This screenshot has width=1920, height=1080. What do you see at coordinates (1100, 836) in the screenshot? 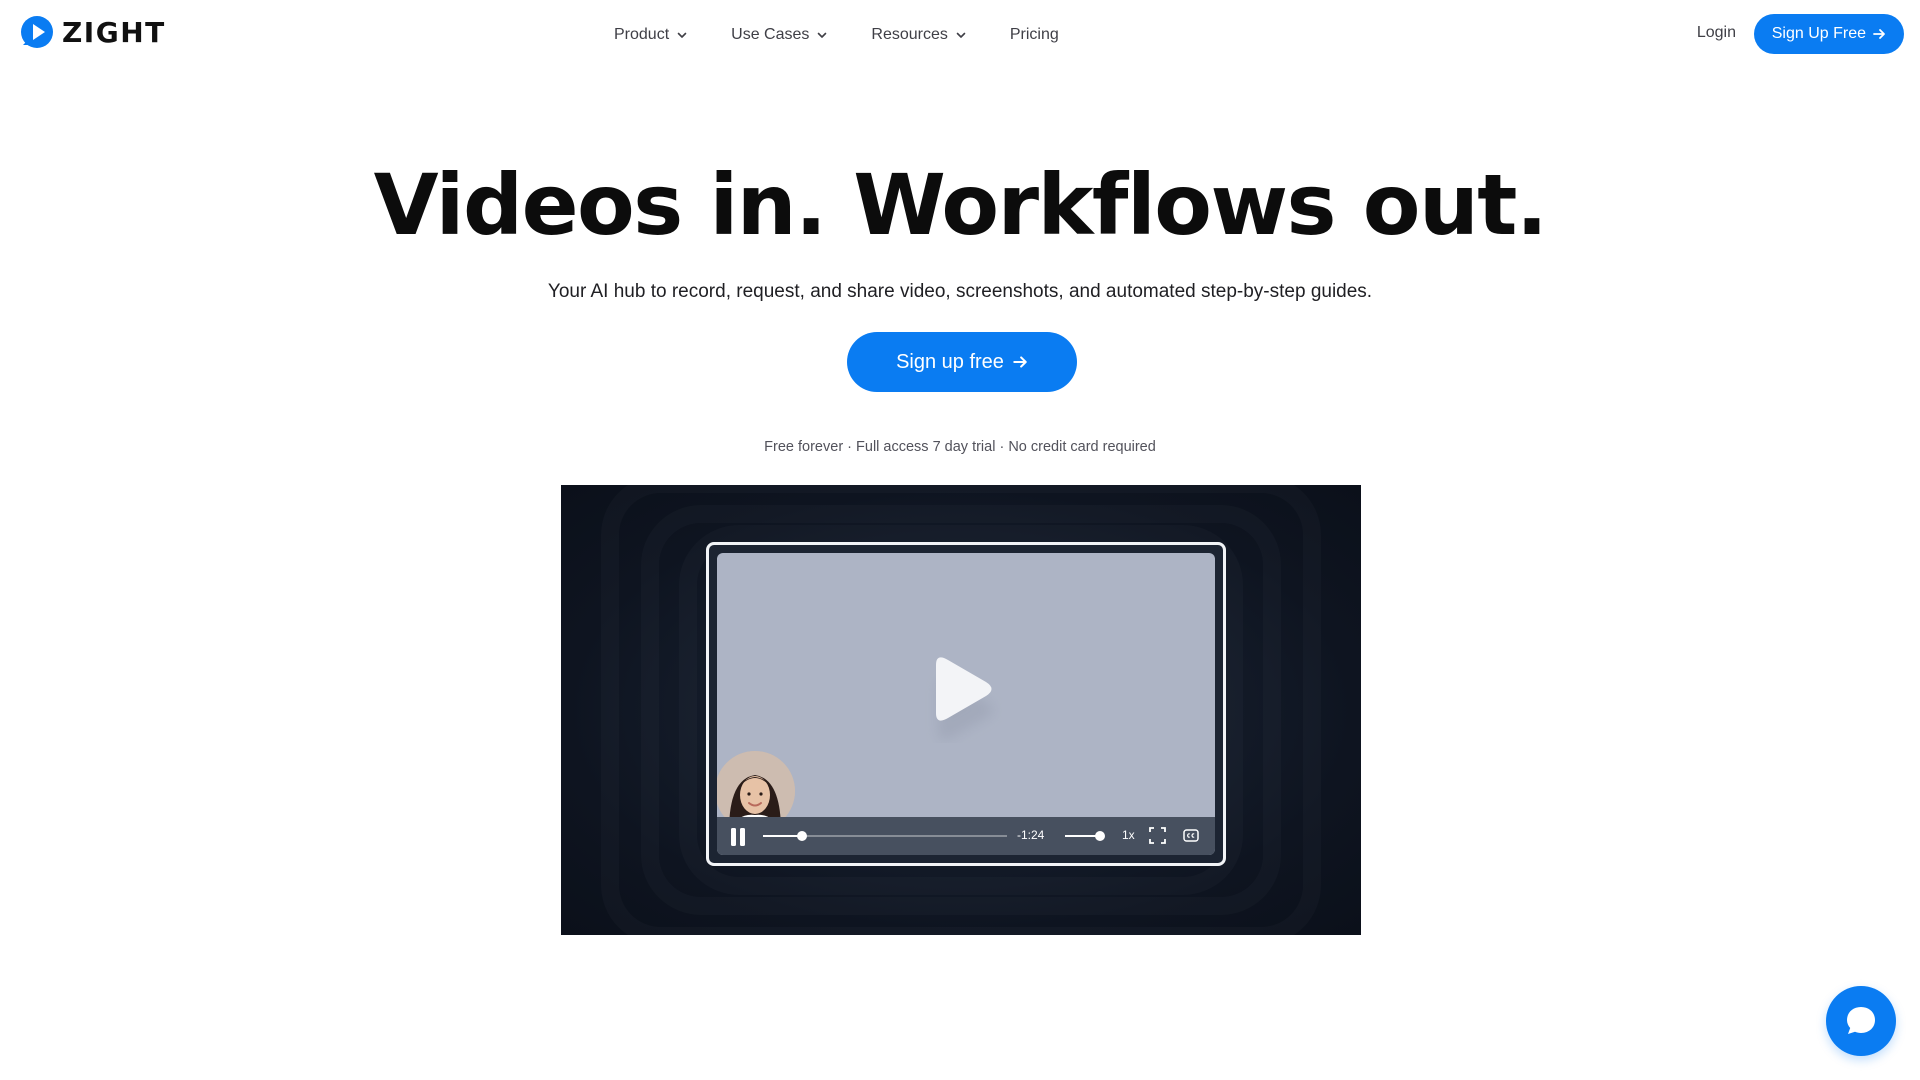
I see `volume-handle` at bounding box center [1100, 836].